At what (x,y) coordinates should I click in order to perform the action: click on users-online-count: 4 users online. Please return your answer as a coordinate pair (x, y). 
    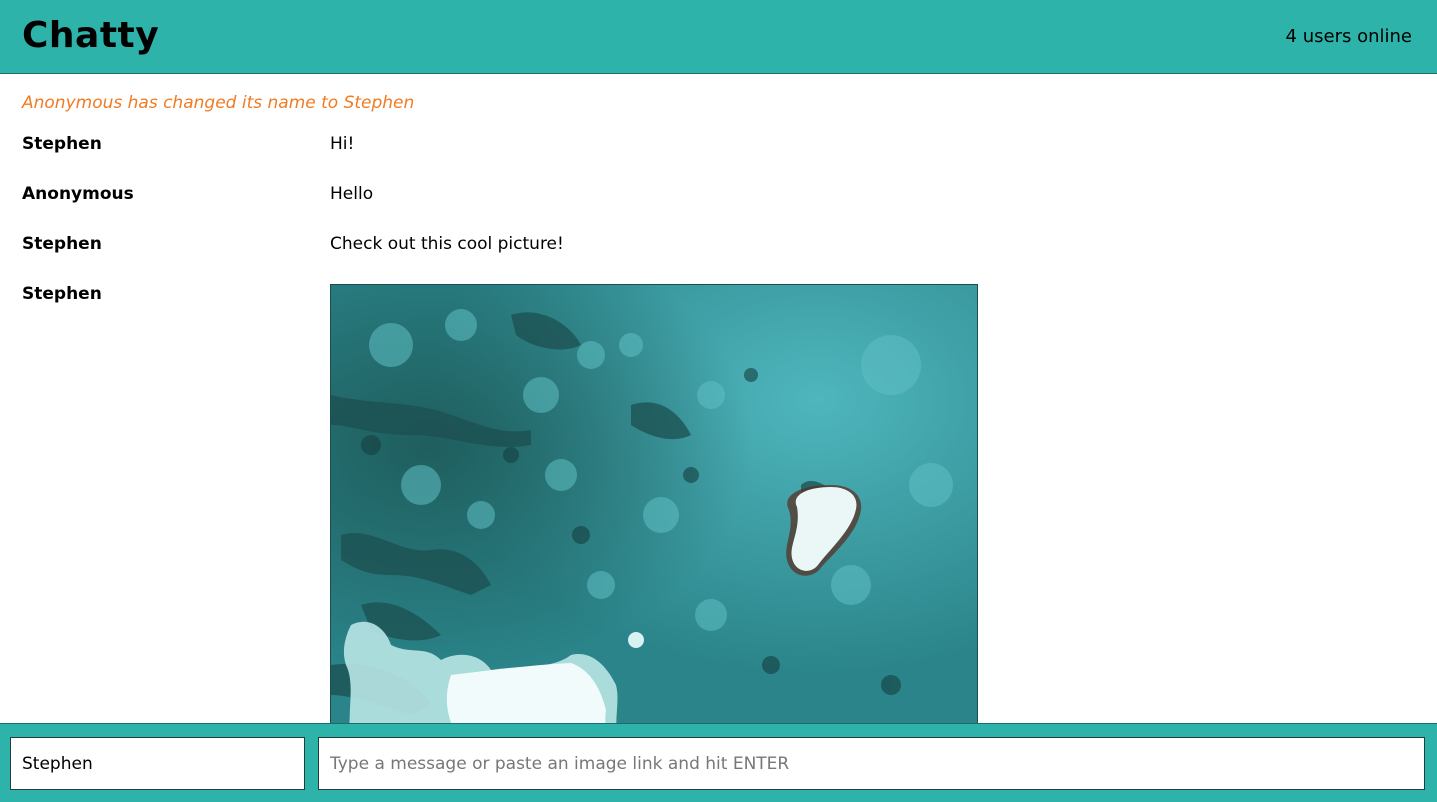
    Looking at the image, I should click on (1348, 36).